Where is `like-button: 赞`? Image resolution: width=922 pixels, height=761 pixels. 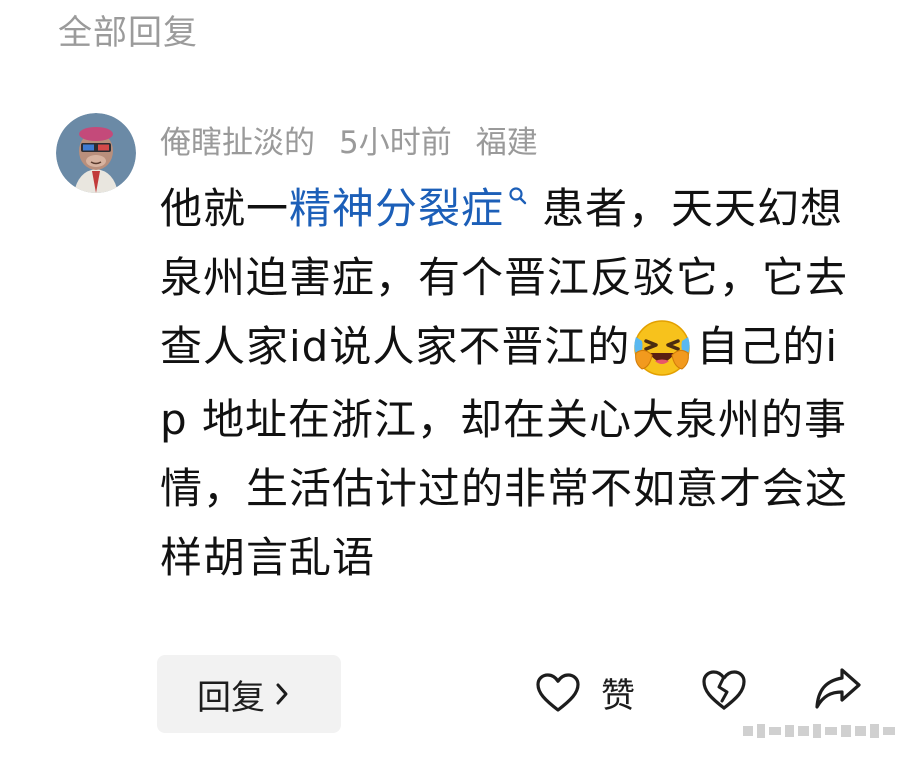
like-button: 赞 is located at coordinates (585, 692).